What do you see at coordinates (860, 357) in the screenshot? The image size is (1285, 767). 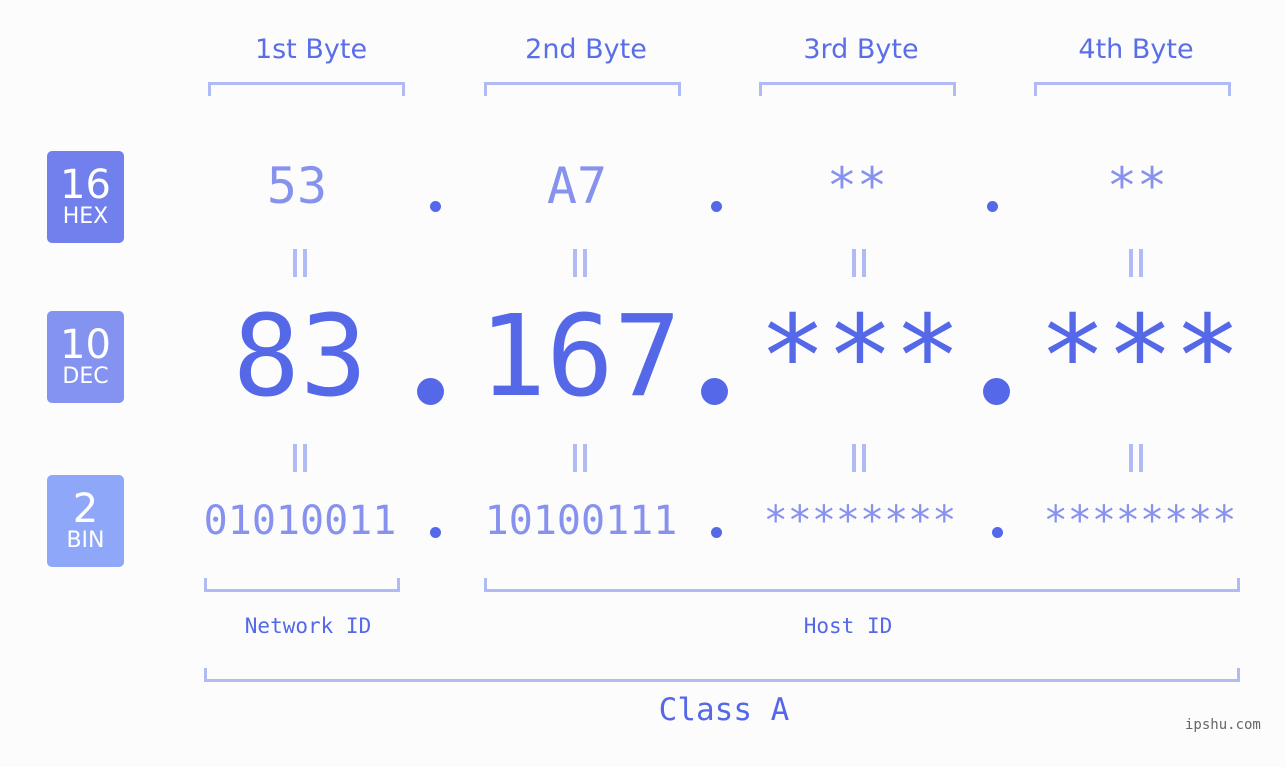 I see `dec-value-3: ***` at bounding box center [860, 357].